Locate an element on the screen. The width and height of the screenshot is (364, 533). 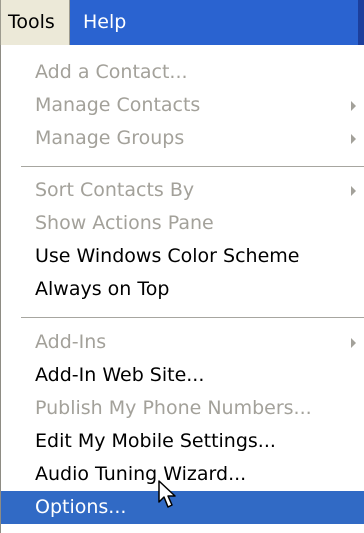
menu-item-label: Add-Ins is located at coordinates (71, 342).